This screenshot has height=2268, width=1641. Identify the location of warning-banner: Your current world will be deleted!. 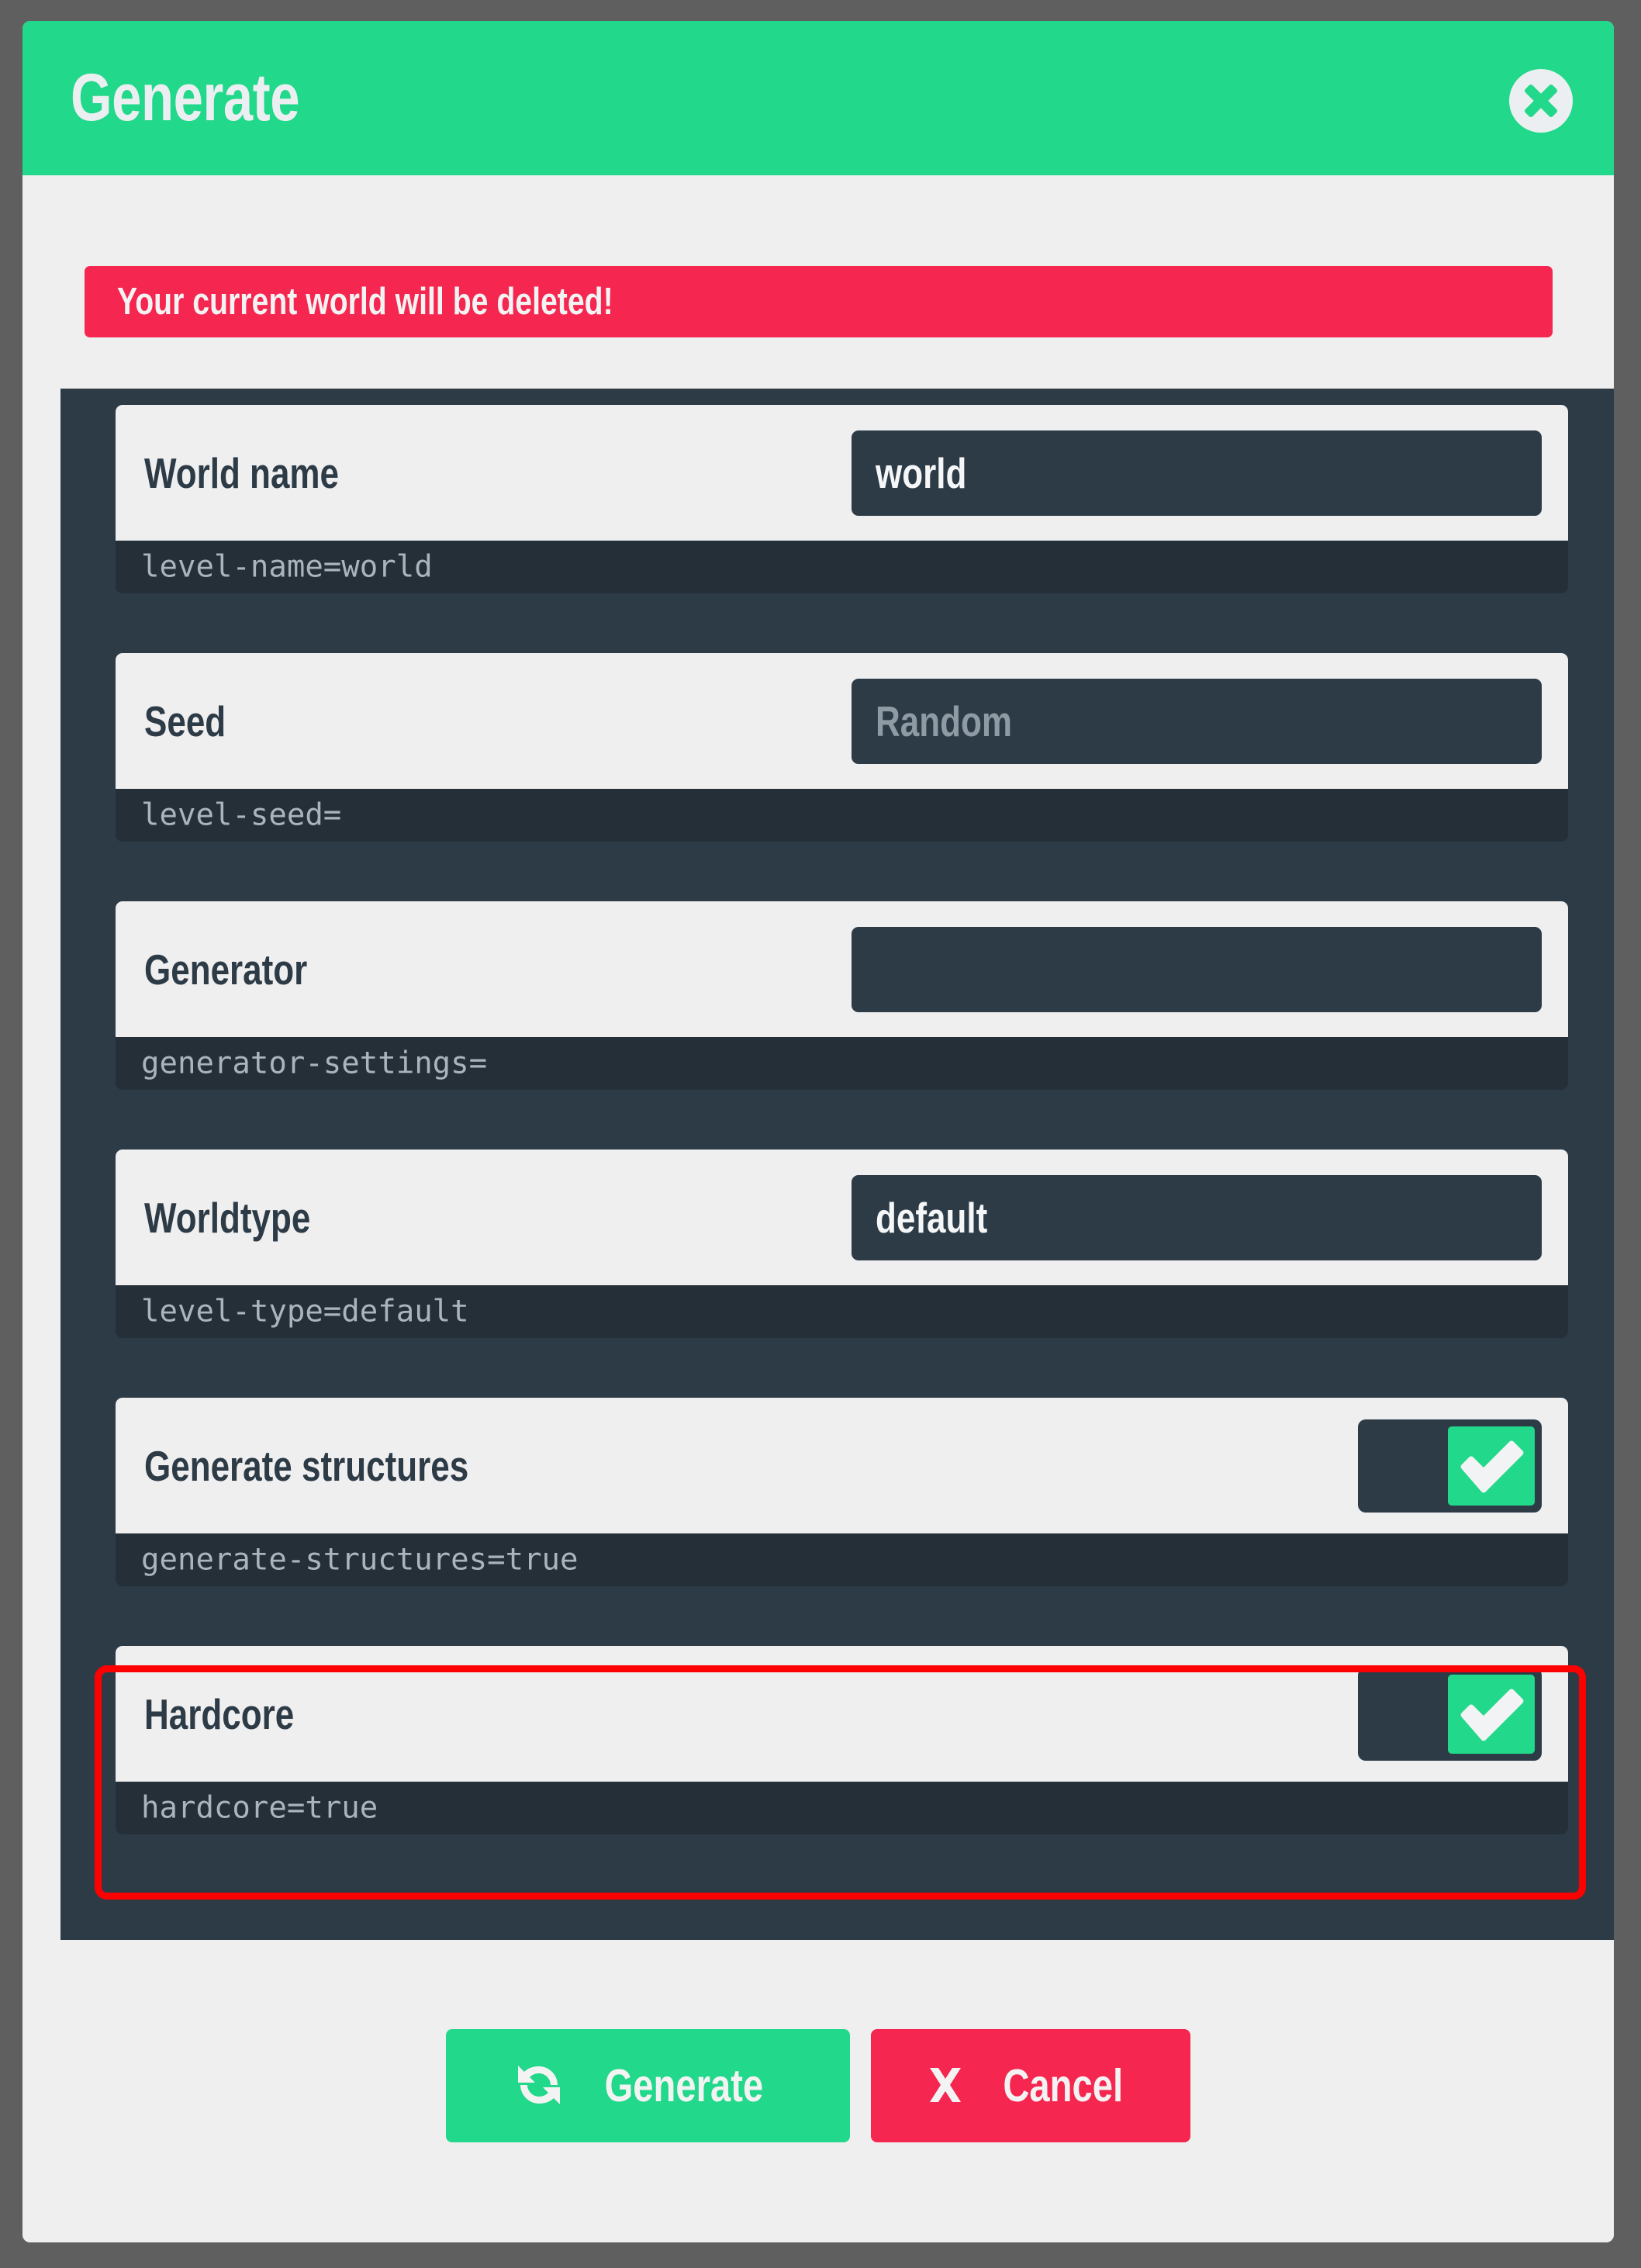
(819, 301).